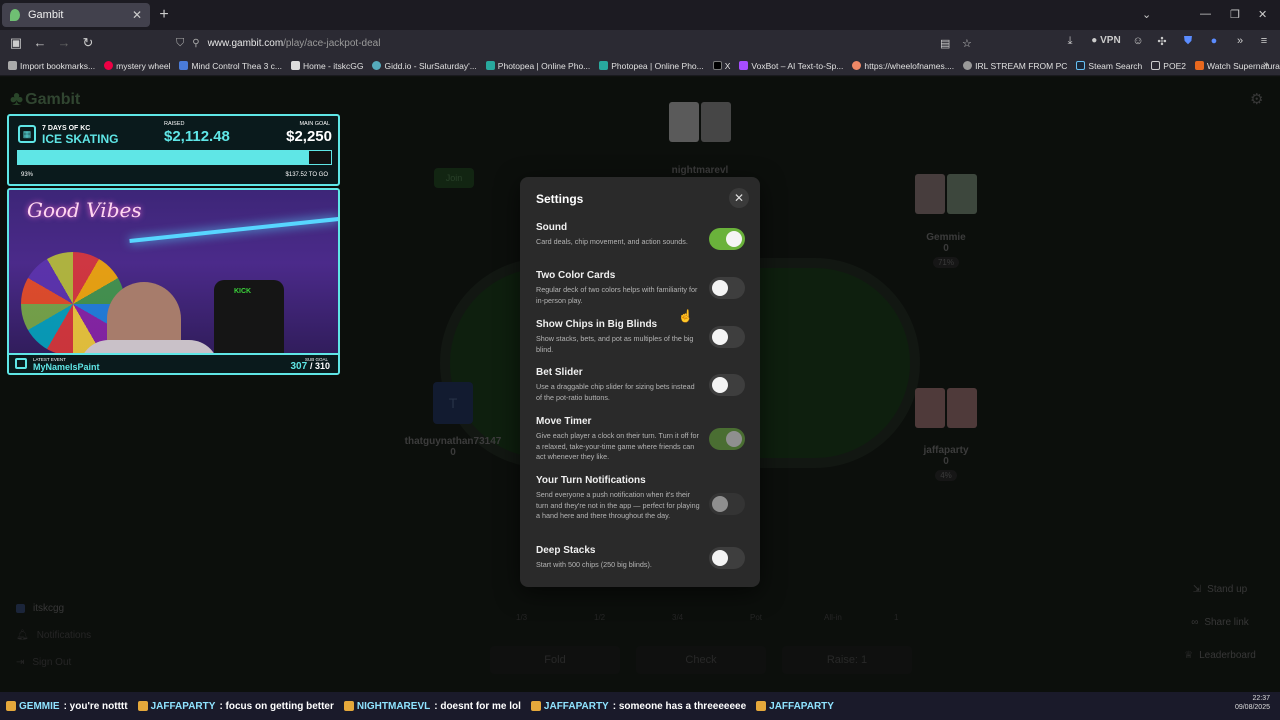 This screenshot has height=720, width=1280. Describe the element at coordinates (1156, 65) in the screenshot. I see `folder-icon` at that location.